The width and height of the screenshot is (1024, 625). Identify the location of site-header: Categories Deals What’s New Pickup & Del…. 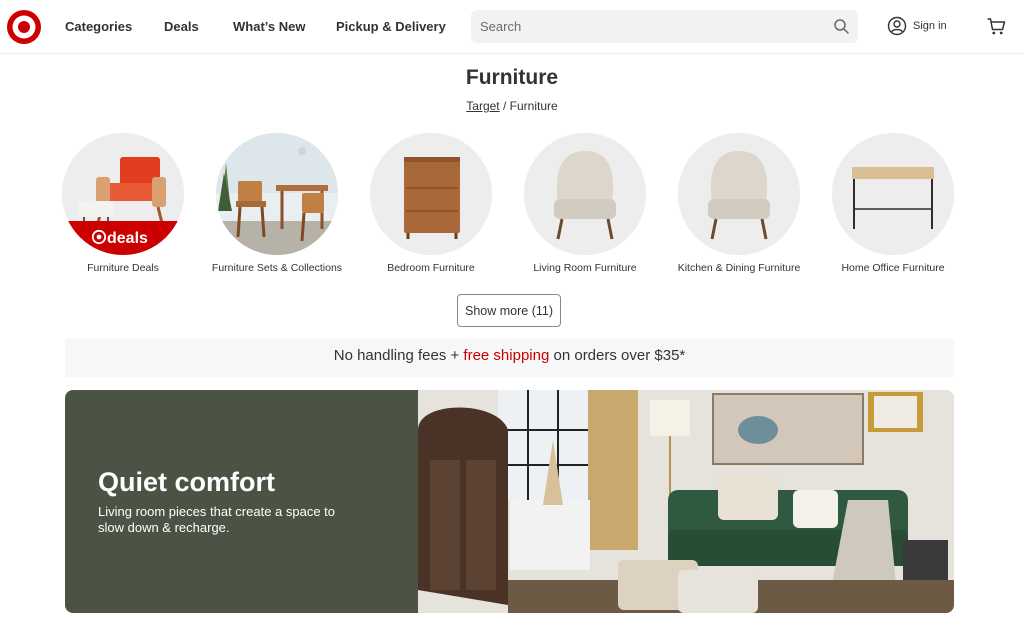
(512, 27).